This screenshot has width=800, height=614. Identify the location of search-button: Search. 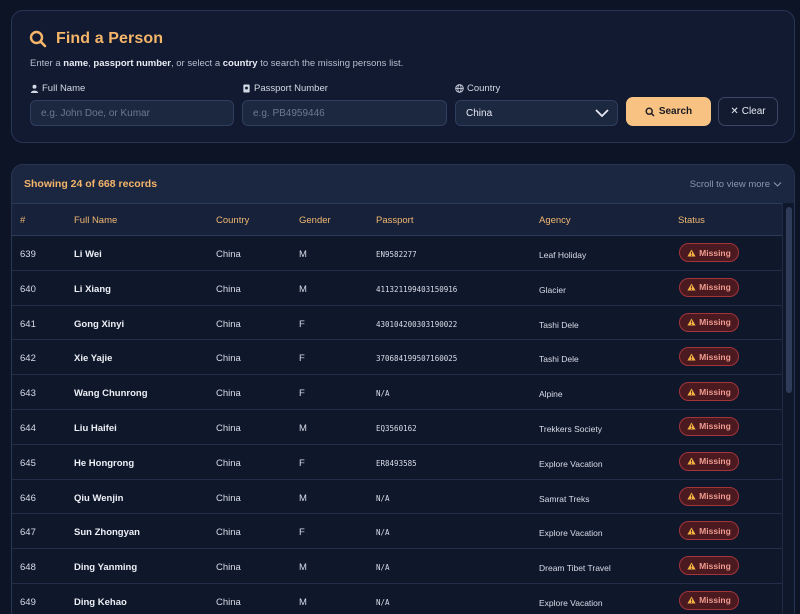
(668, 111).